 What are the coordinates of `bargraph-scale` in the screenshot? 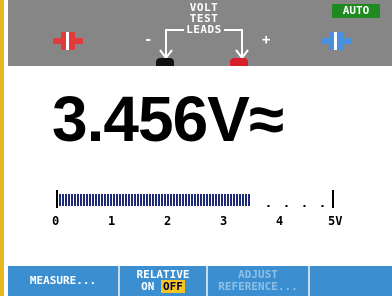 It's located at (195, 199).